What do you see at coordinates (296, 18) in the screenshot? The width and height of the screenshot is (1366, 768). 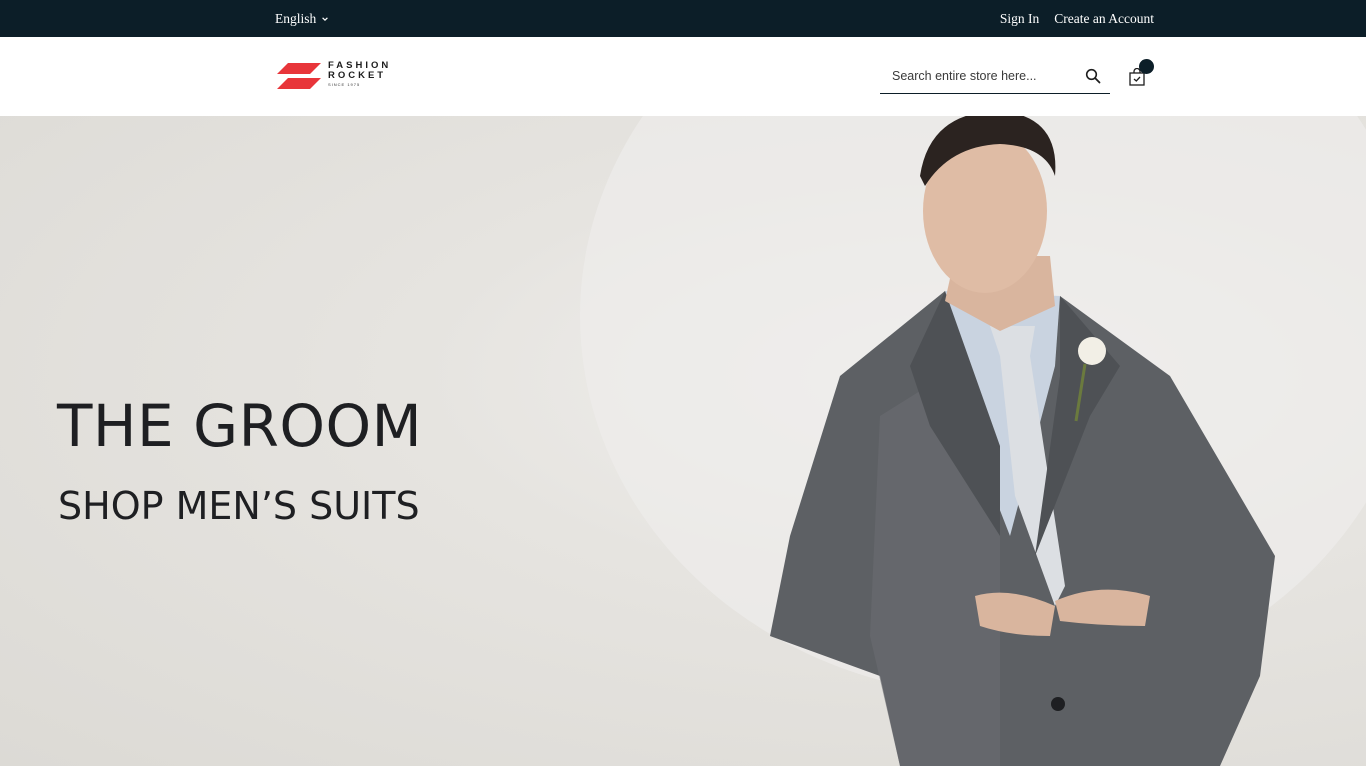 I see `language-label: English` at bounding box center [296, 18].